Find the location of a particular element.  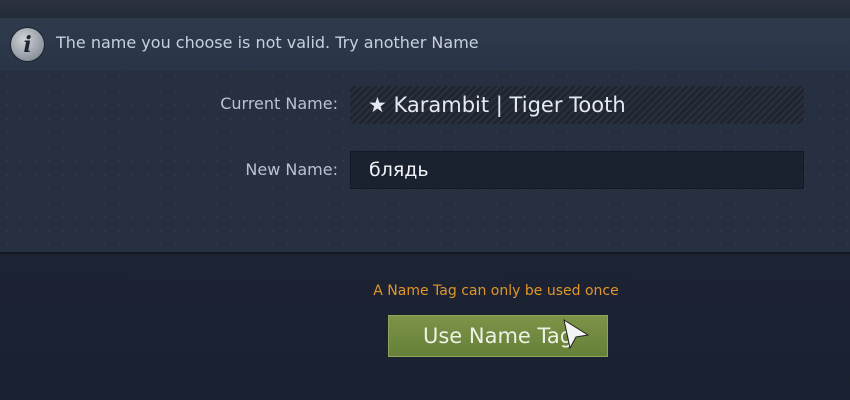

current-name-label: Current Name: is located at coordinates (279, 103).